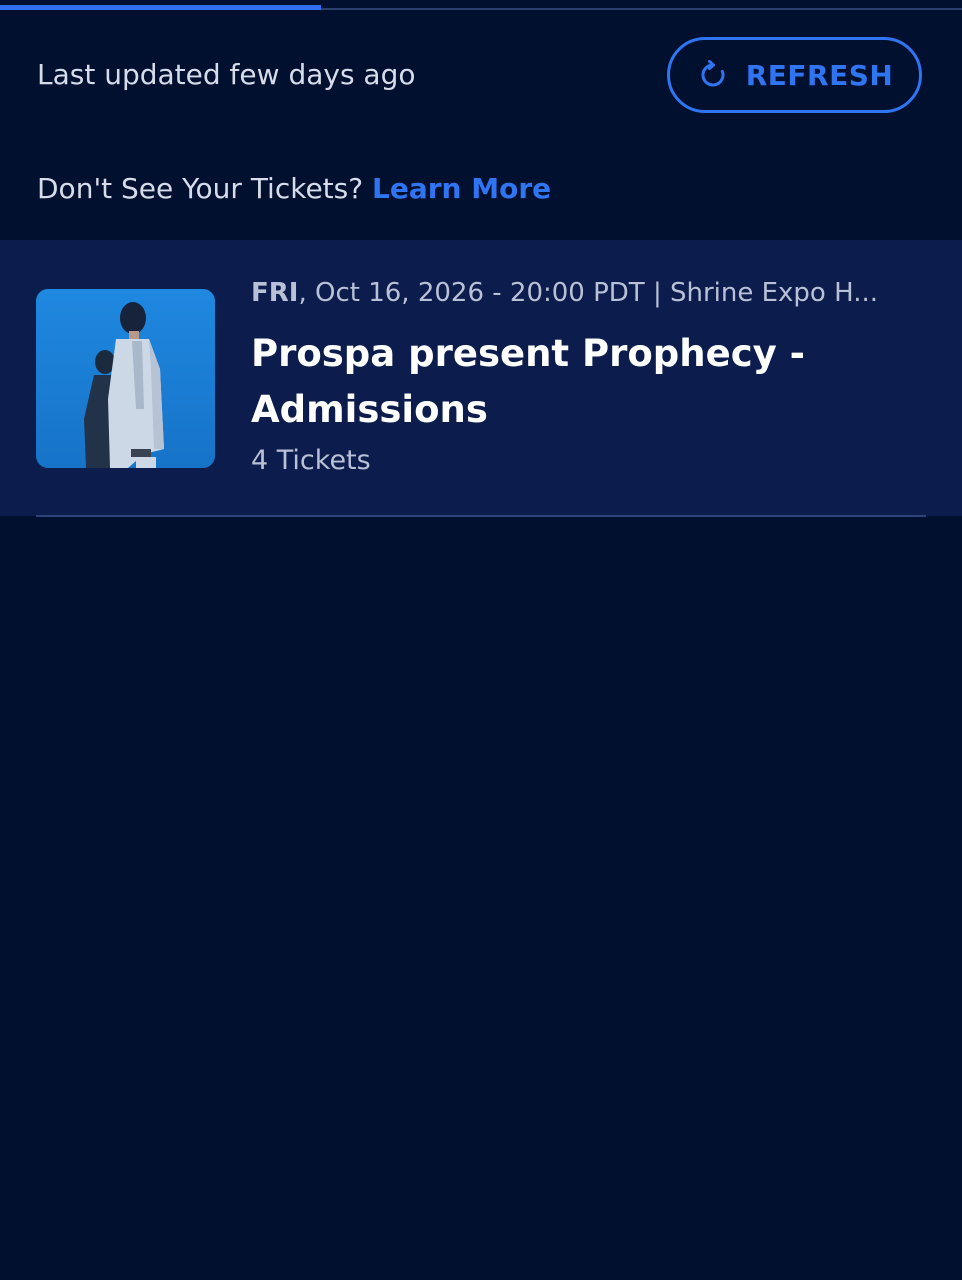 This screenshot has width=962, height=1280. What do you see at coordinates (481, 516) in the screenshot?
I see `event-divider` at bounding box center [481, 516].